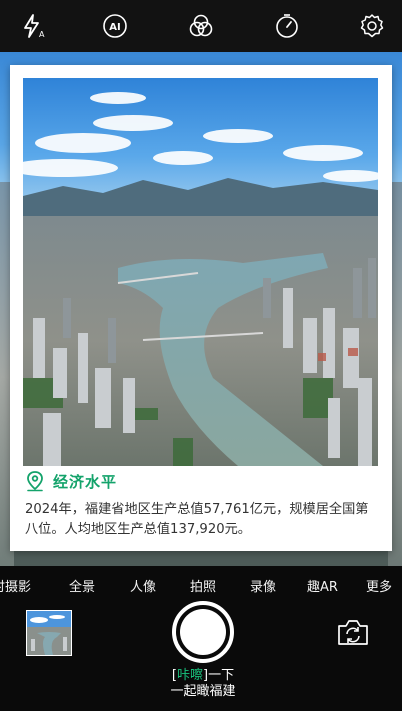 The image size is (402, 711). What do you see at coordinates (15, 585) in the screenshot?
I see `mode-time-lapse: 时摄影` at bounding box center [15, 585].